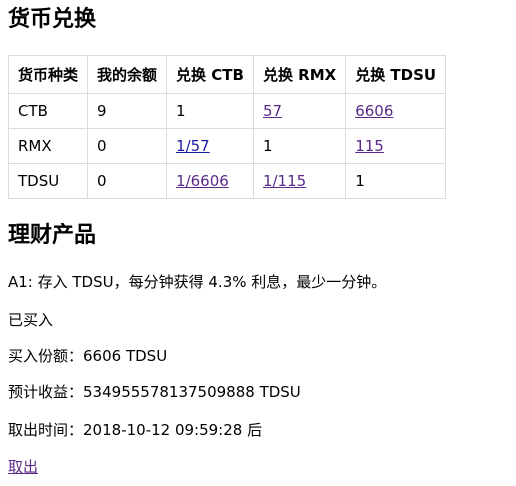  I want to click on expected-yield-label: 预计收益：, so click(46, 392).